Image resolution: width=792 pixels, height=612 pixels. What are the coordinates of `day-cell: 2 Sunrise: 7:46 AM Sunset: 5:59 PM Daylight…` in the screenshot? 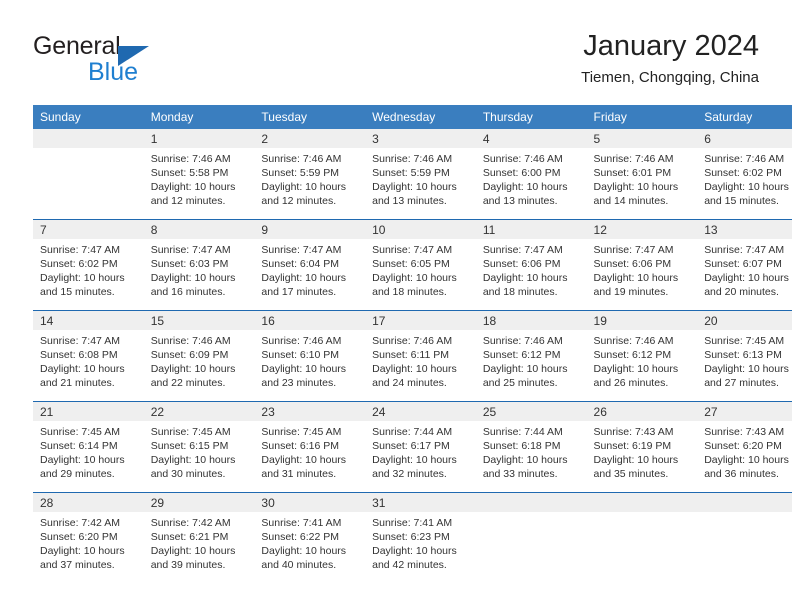 It's located at (310, 174).